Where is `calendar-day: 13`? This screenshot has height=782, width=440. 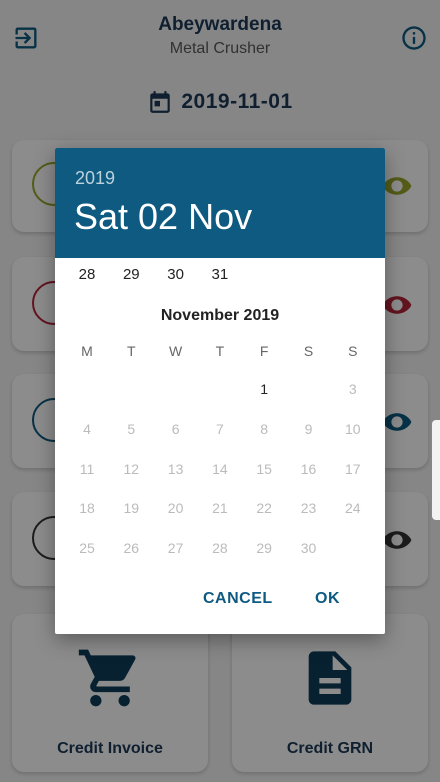
calendar-day: 13 is located at coordinates (175, 468).